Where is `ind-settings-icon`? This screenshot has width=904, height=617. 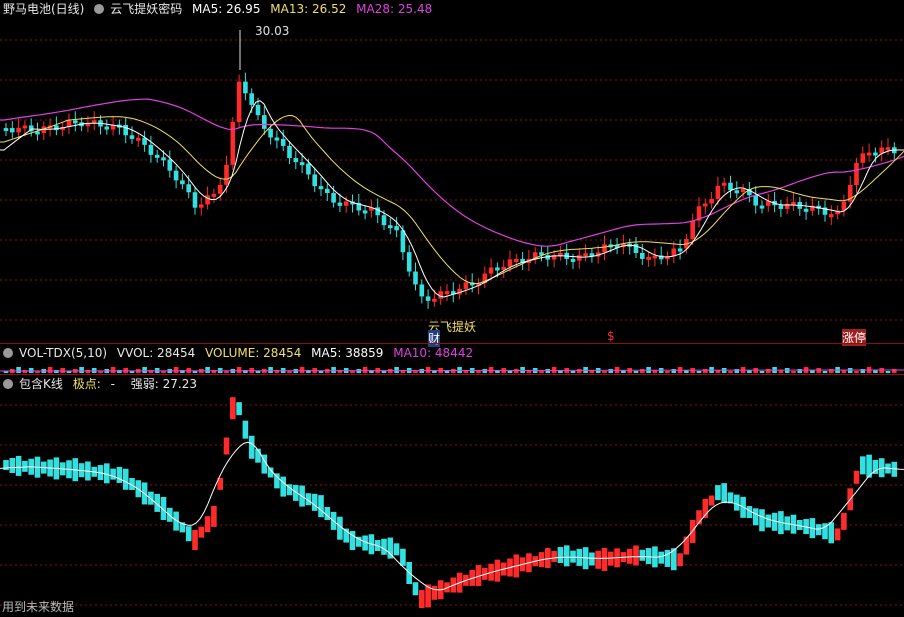
ind-settings-icon is located at coordinates (8, 384).